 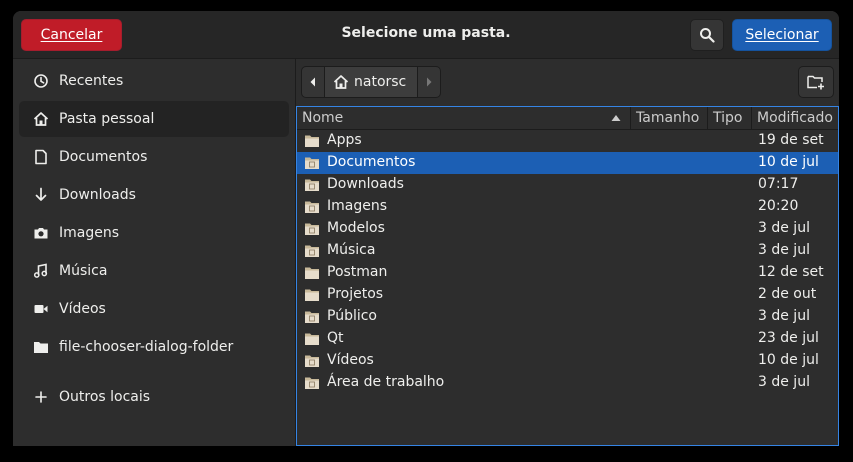 I want to click on column-label: Modificado, so click(x=795, y=118).